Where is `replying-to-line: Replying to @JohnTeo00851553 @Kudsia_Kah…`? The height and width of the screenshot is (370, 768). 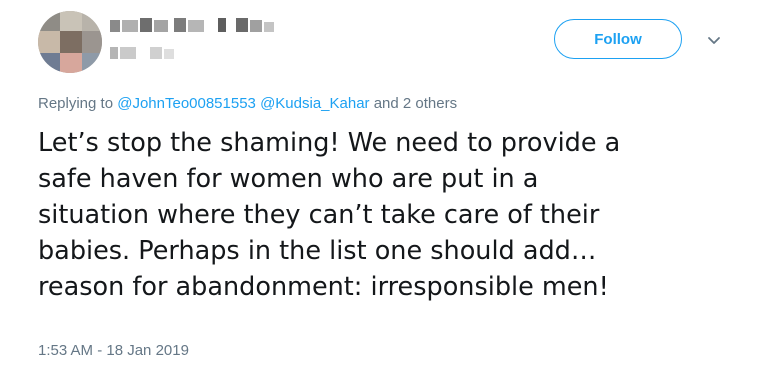 replying-to-line: Replying to @JohnTeo00851553 @Kudsia_Kah… is located at coordinates (247, 103).